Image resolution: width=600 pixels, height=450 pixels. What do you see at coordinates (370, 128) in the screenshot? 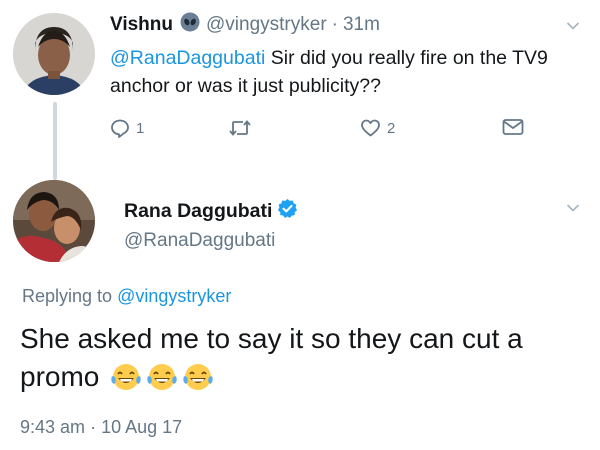
I see `heart-icon` at bounding box center [370, 128].